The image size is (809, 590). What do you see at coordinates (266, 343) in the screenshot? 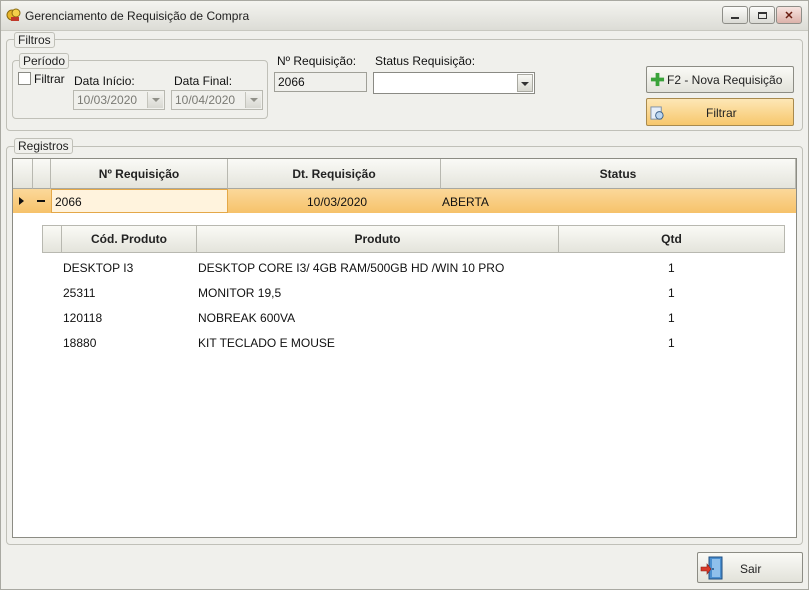
I see `product-name-cell: KIT TECLADO E MOUSE` at bounding box center [266, 343].